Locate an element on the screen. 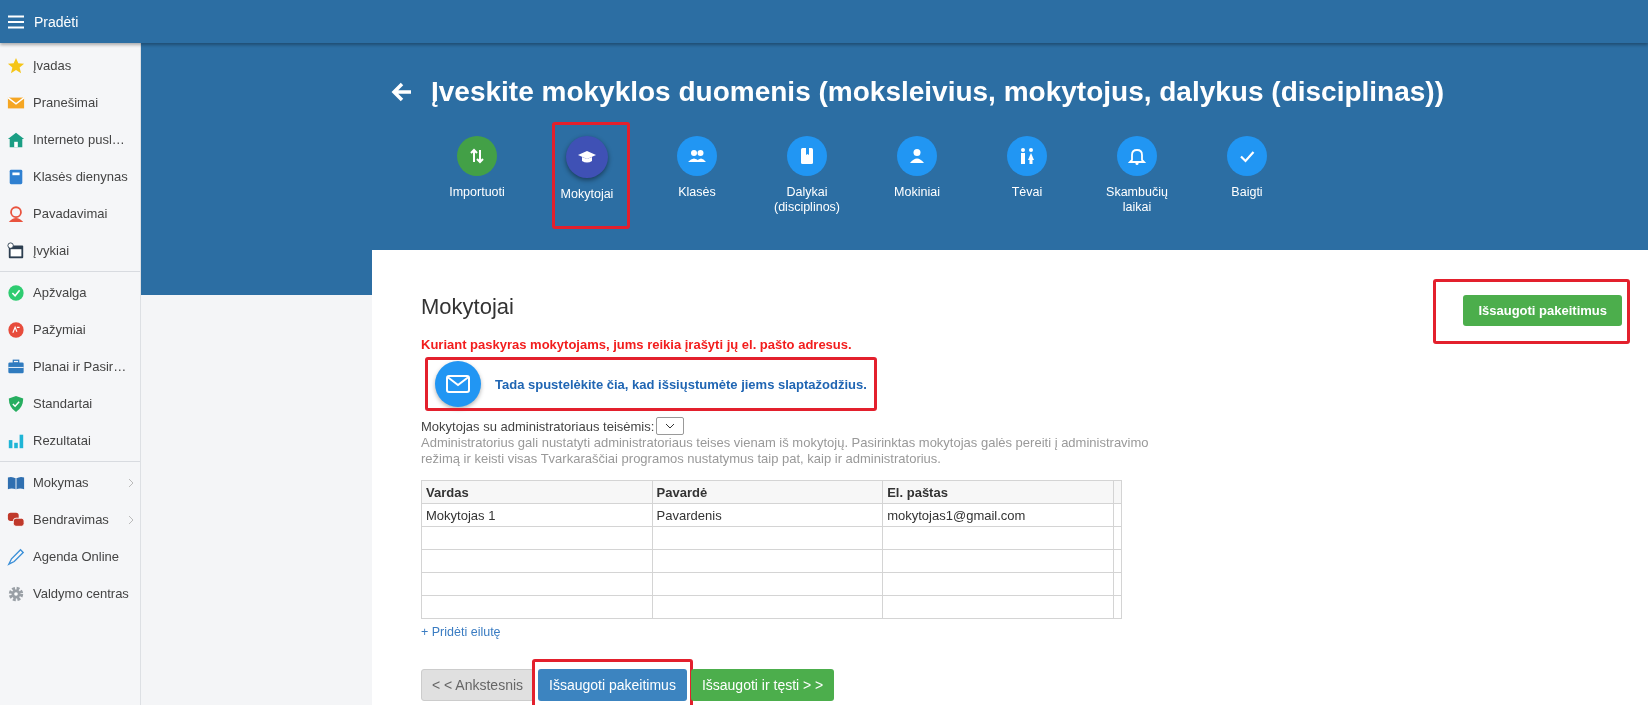 The width and height of the screenshot is (1648, 705). column-header: Pavardė is located at coordinates (767, 492).